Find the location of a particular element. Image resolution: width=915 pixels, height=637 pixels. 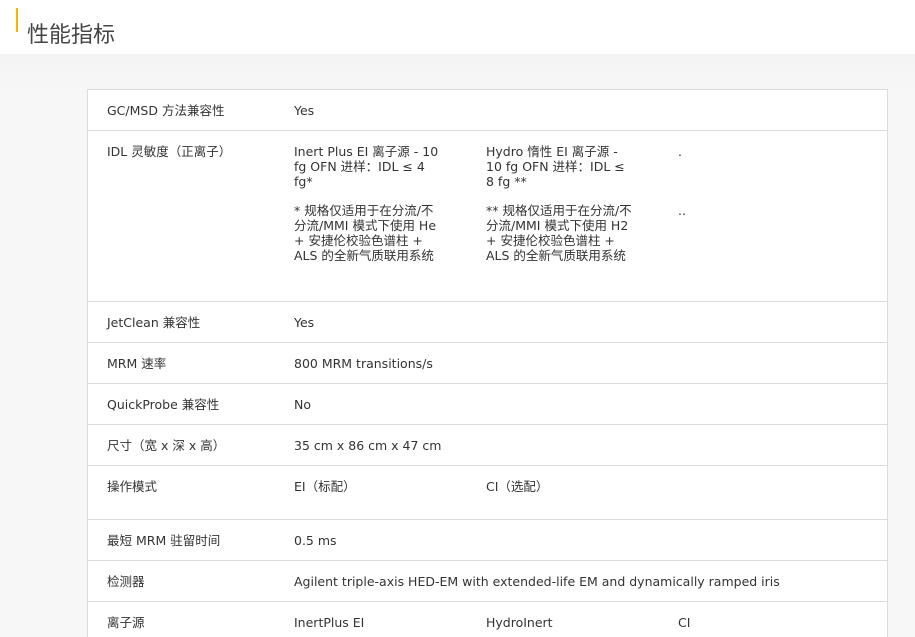

spec-label: 尺寸（宽 x 深 x 高） is located at coordinates (166, 445).